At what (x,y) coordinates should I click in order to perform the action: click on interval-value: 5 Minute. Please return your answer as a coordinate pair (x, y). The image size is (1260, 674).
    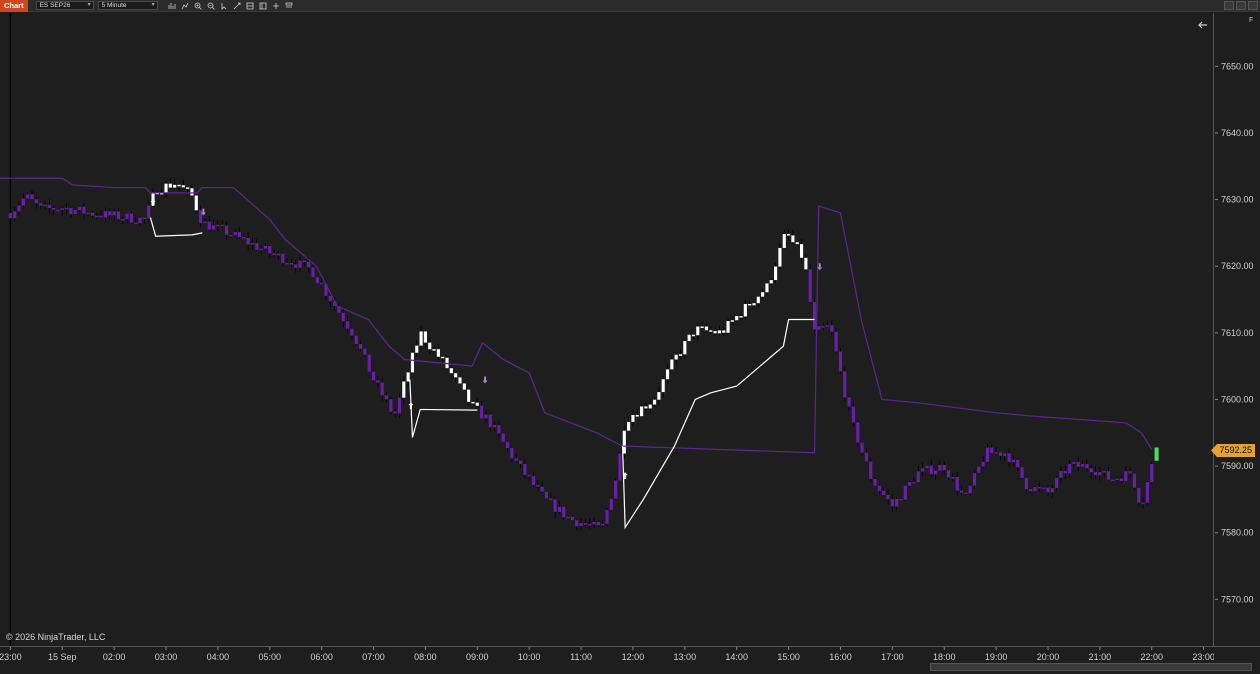
    Looking at the image, I should click on (114, 5).